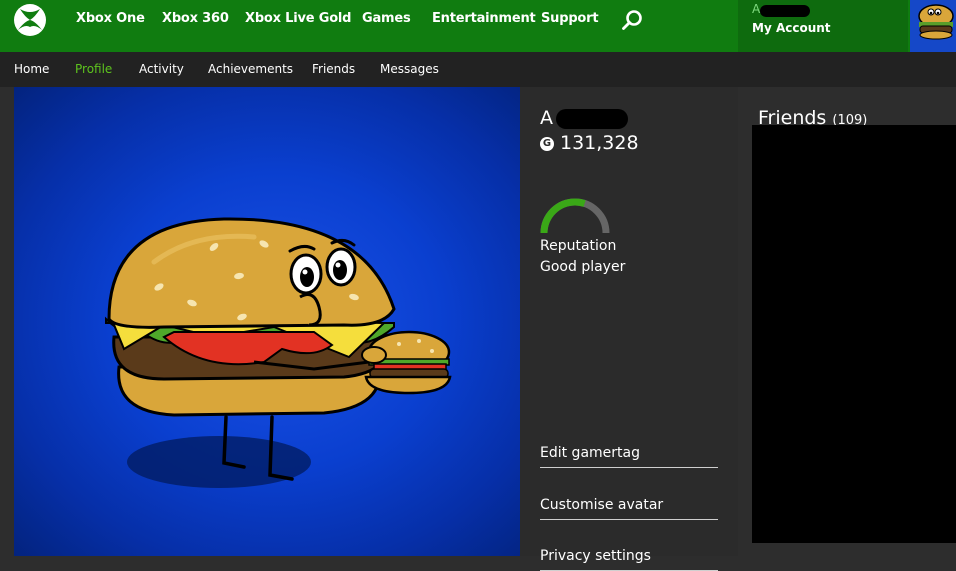 The width and height of the screenshot is (956, 571). What do you see at coordinates (547, 144) in the screenshot?
I see `gamerscore-icon: G` at bounding box center [547, 144].